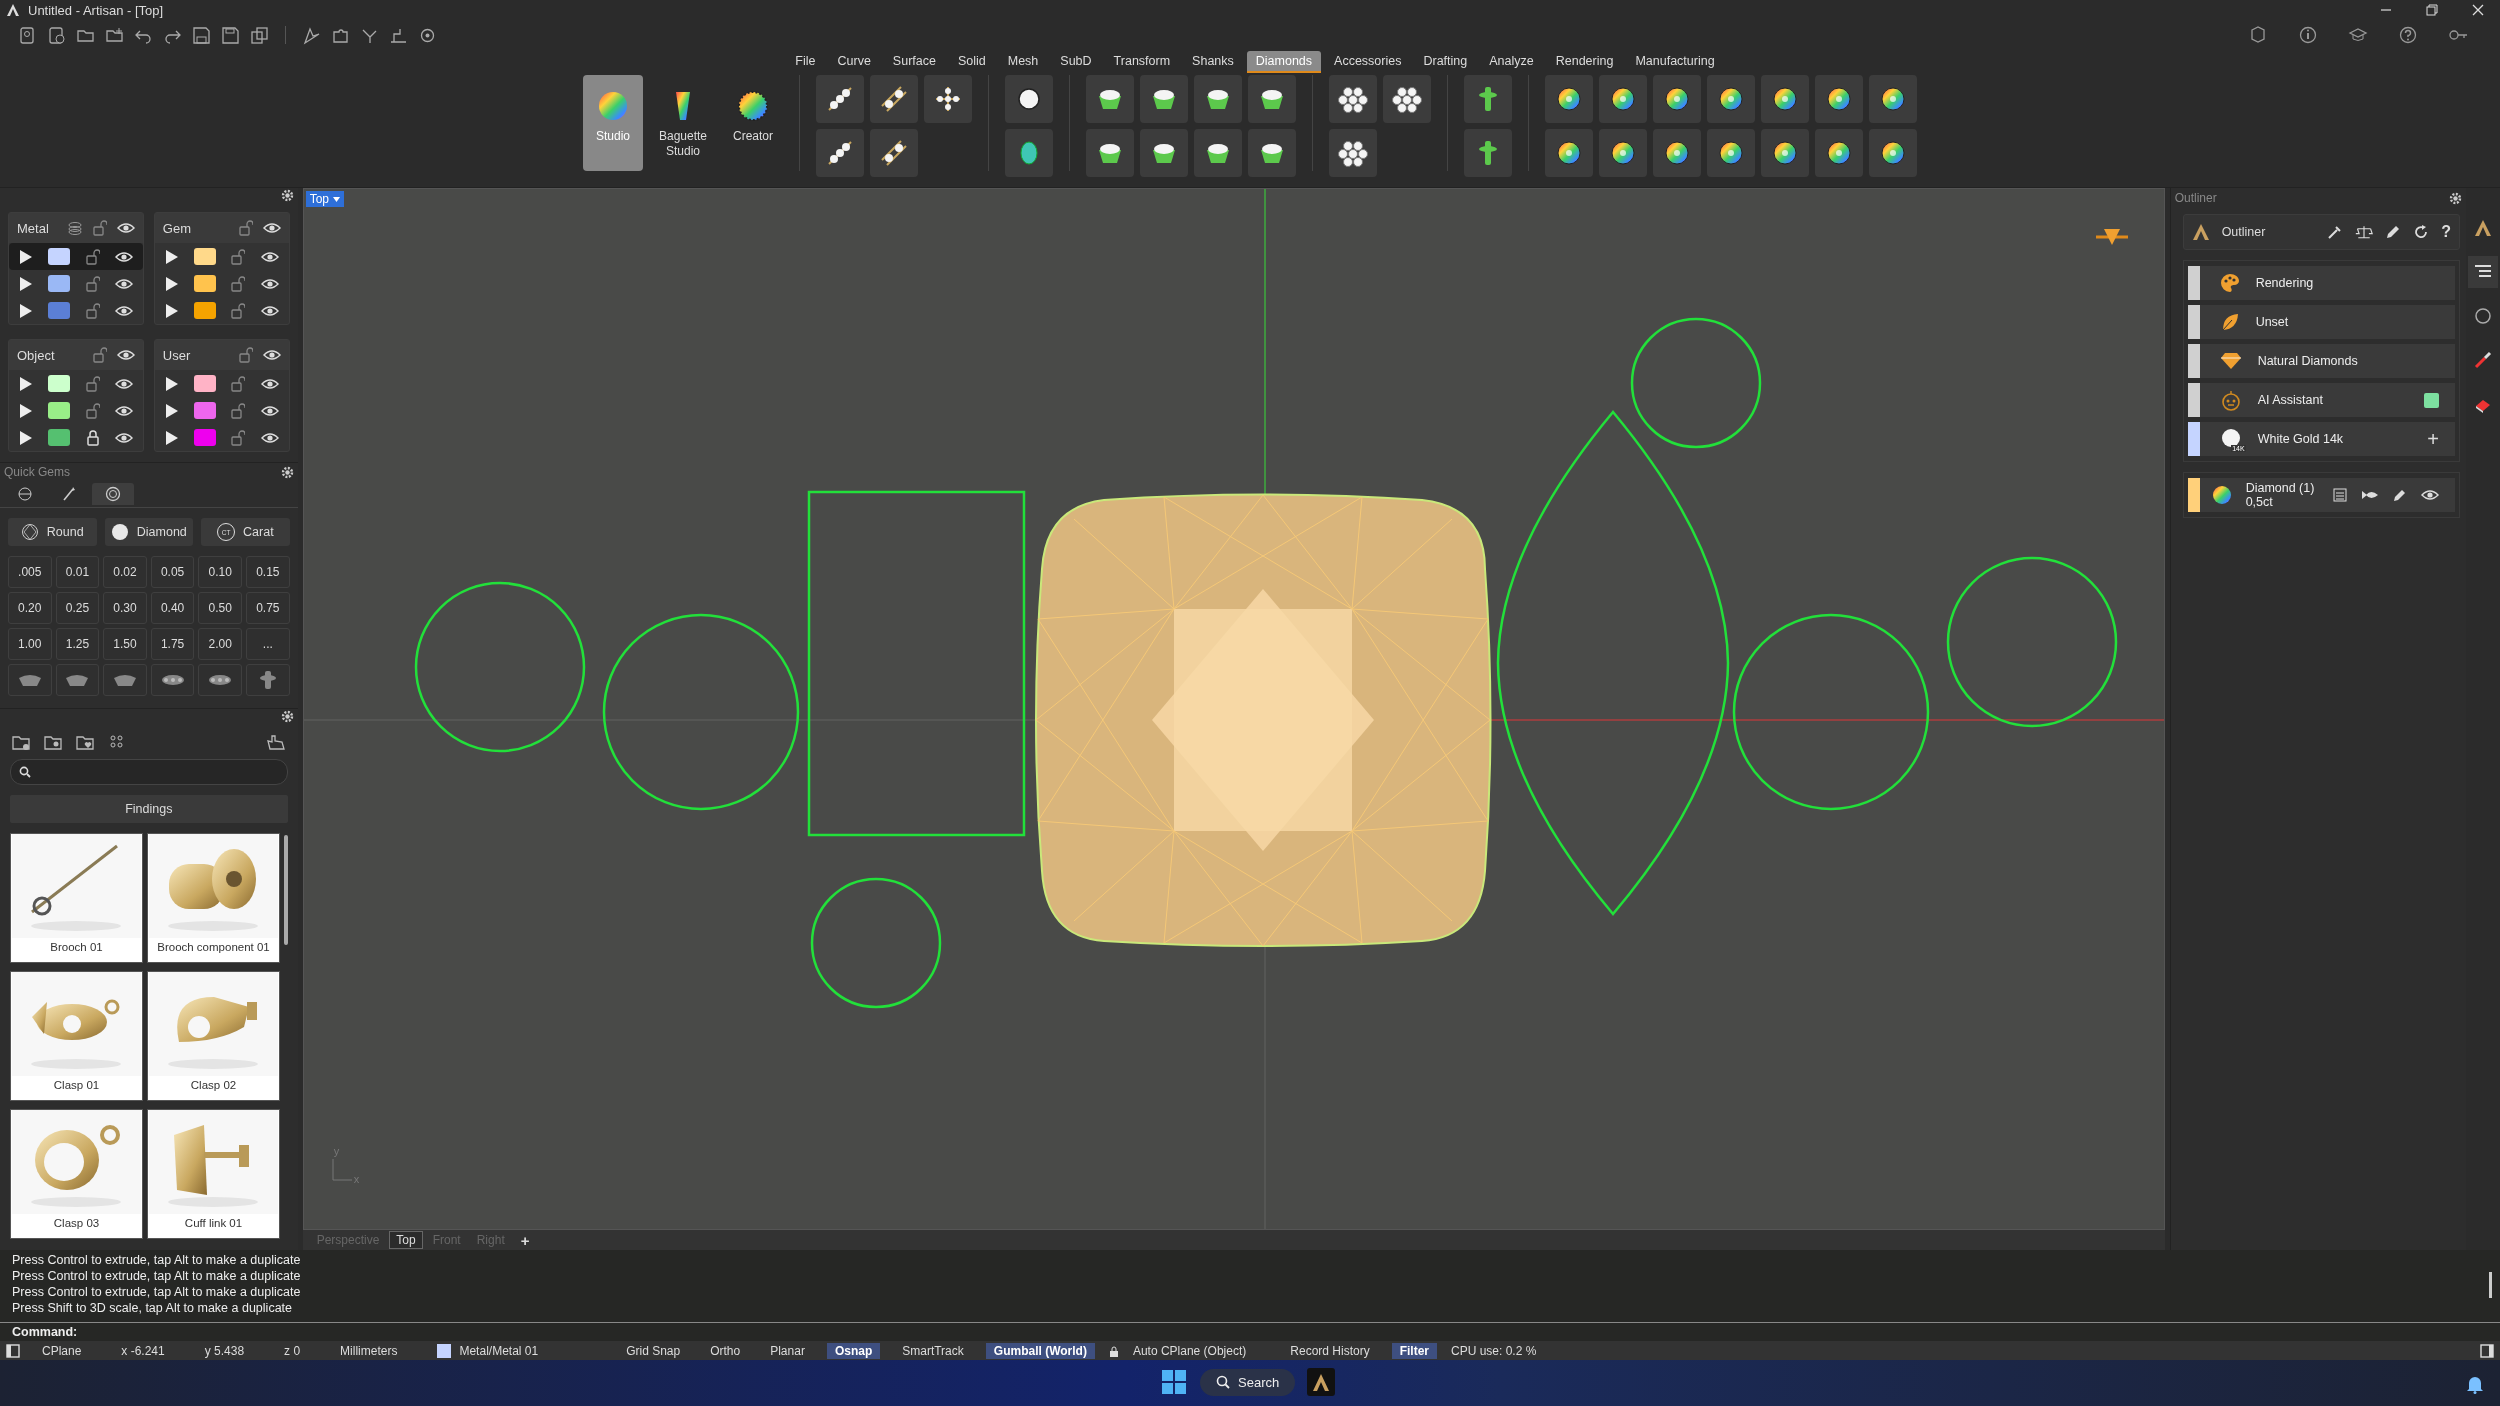 Image resolution: width=2500 pixels, height=1406 pixels. What do you see at coordinates (971, 62) in the screenshot?
I see `menu-tab: Solid` at bounding box center [971, 62].